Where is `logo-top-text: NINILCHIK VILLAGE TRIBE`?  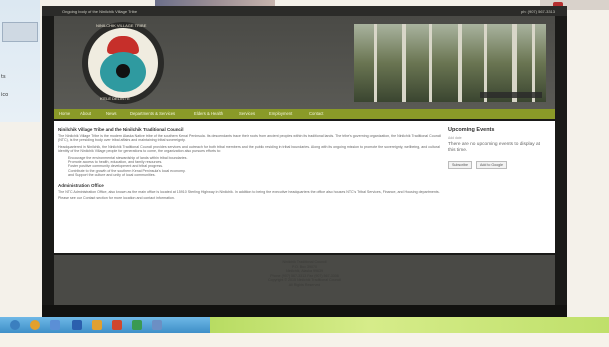
logo-top-text: NINILCHIK VILLAGE TRIBE is located at coordinates (121, 25).